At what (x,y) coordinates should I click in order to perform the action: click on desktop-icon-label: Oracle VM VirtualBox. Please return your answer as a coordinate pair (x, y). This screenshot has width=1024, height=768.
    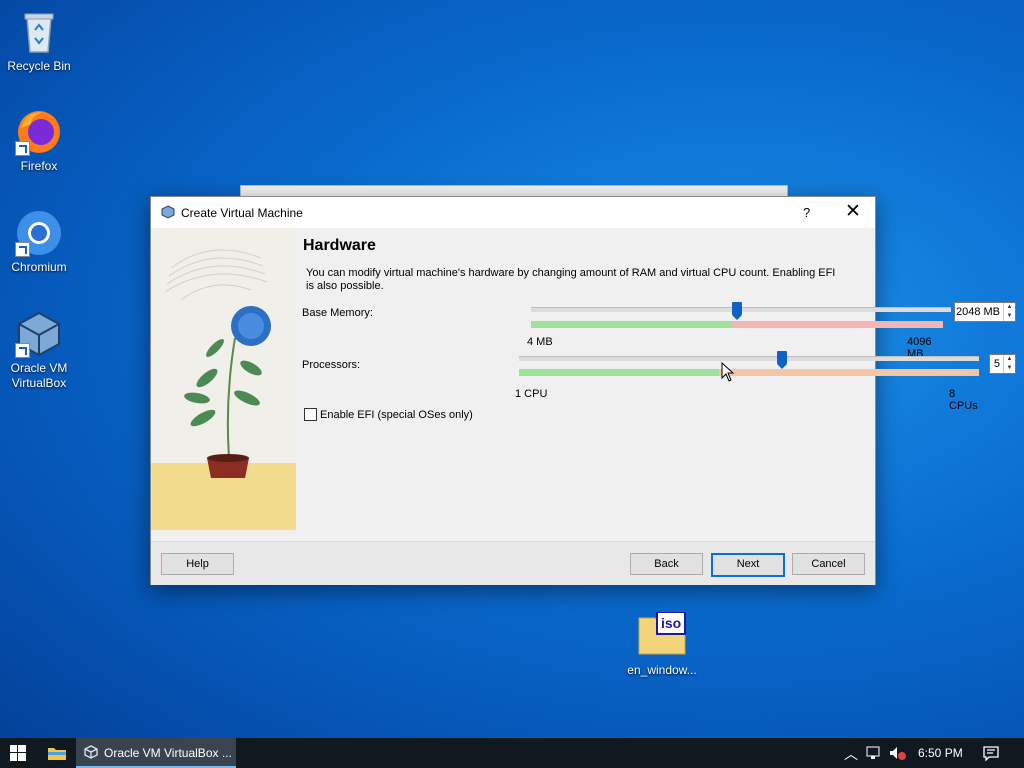
    Looking at the image, I should click on (39, 376).